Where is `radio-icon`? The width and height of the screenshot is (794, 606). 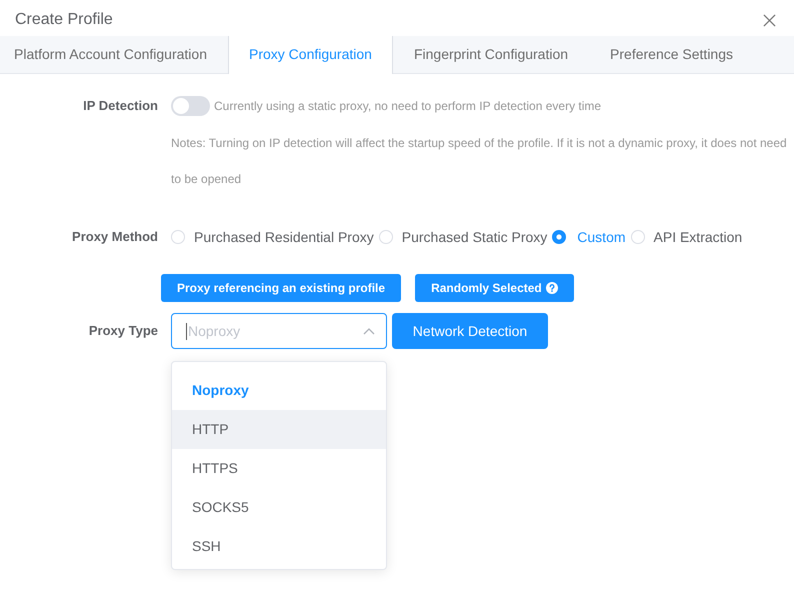 radio-icon is located at coordinates (559, 237).